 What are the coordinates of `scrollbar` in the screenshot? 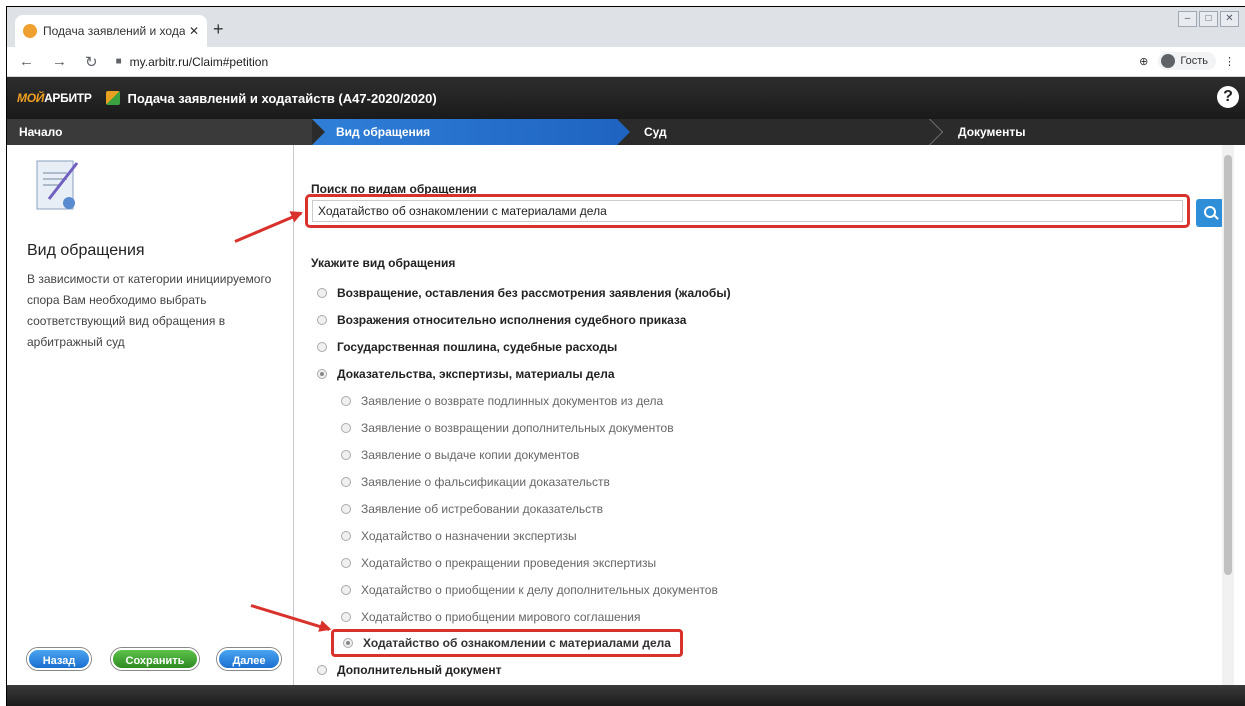 It's located at (1228, 415).